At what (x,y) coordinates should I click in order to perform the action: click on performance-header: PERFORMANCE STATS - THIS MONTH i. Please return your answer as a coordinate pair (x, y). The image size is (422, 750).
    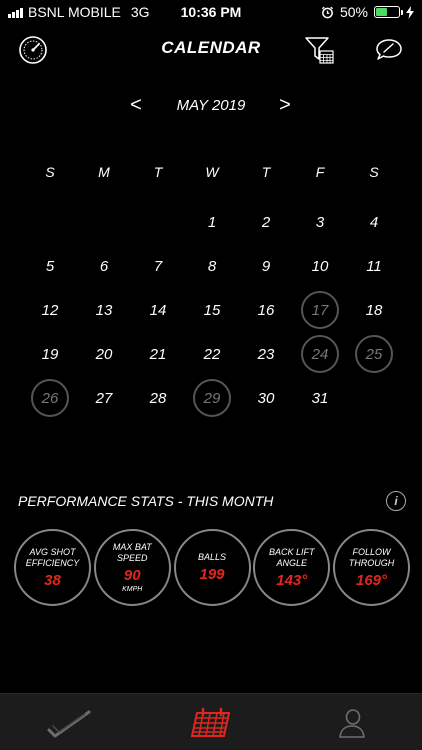
    Looking at the image, I should click on (213, 502).